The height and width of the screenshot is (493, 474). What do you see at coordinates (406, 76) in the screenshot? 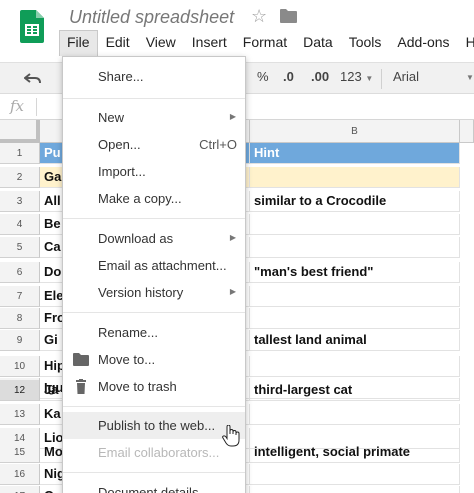
I see `font-family-select: Arial` at bounding box center [406, 76].